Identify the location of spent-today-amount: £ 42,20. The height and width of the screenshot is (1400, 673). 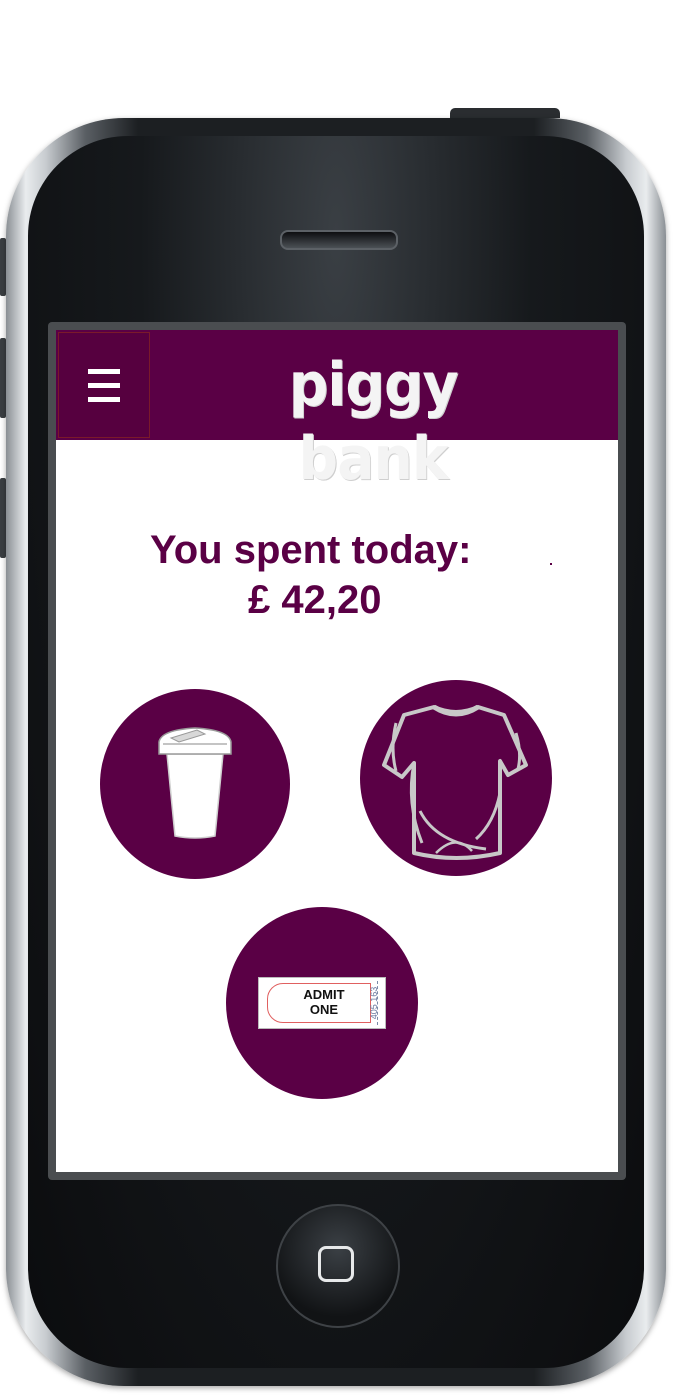
(315, 600).